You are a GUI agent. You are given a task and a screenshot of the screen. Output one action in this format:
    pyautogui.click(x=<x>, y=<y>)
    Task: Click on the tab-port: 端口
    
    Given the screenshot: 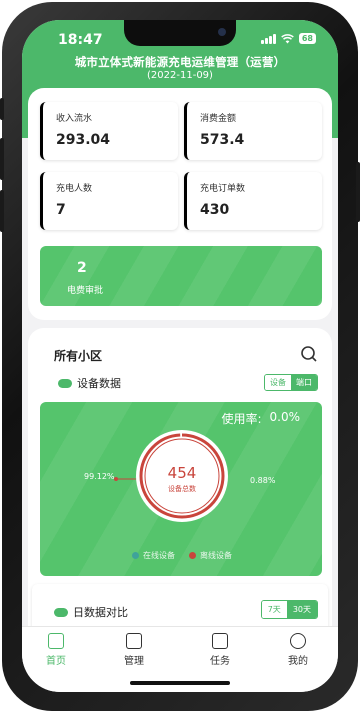 What is the action you would take?
    pyautogui.click(x=304, y=382)
    